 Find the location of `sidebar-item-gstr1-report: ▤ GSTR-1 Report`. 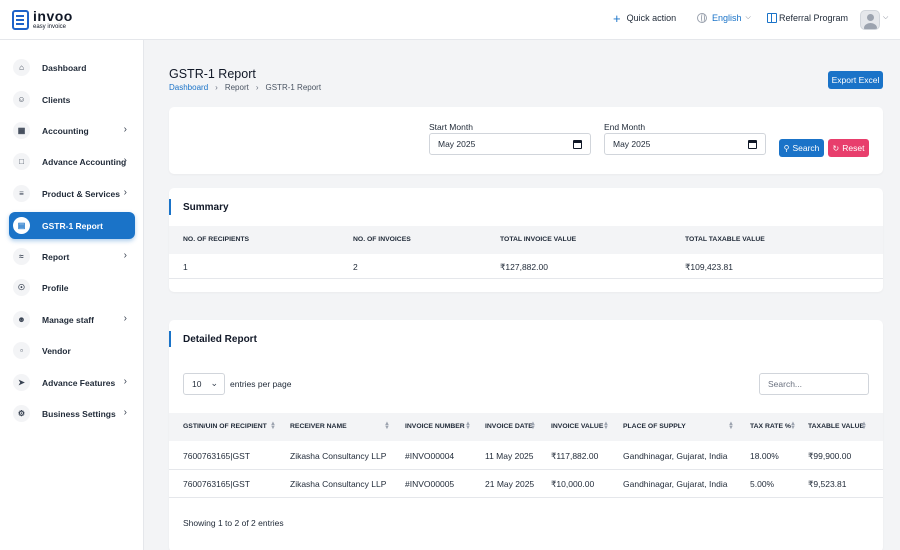

sidebar-item-gstr1-report: ▤ GSTR-1 Report is located at coordinates (72, 225).